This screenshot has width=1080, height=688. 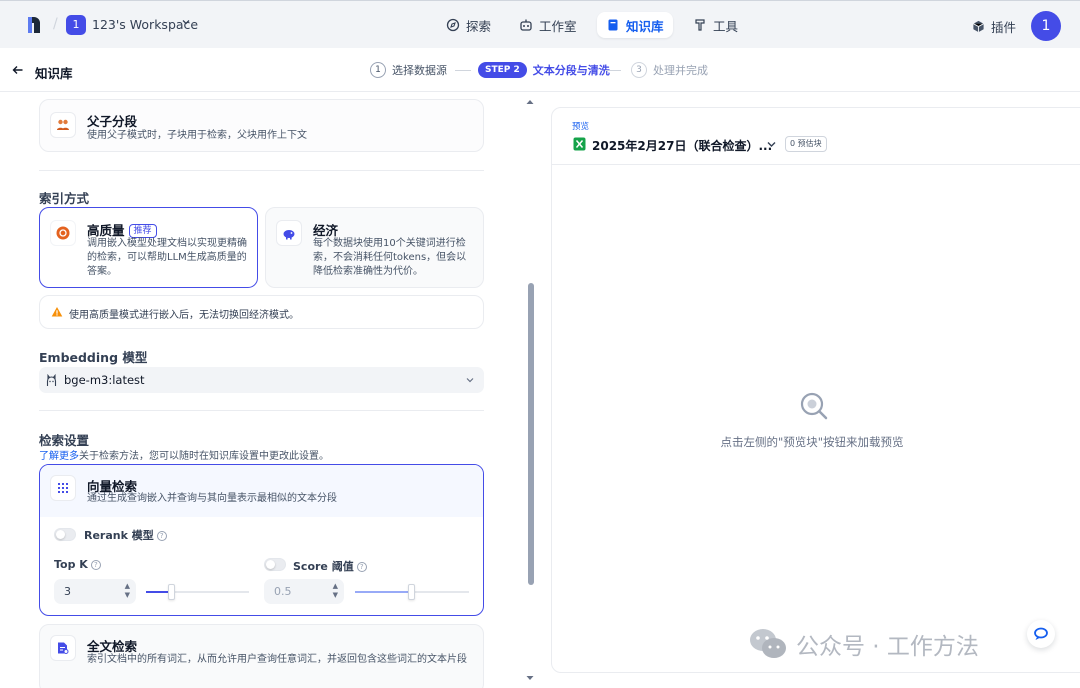 I want to click on nav-explore: 探索, so click(x=468, y=25).